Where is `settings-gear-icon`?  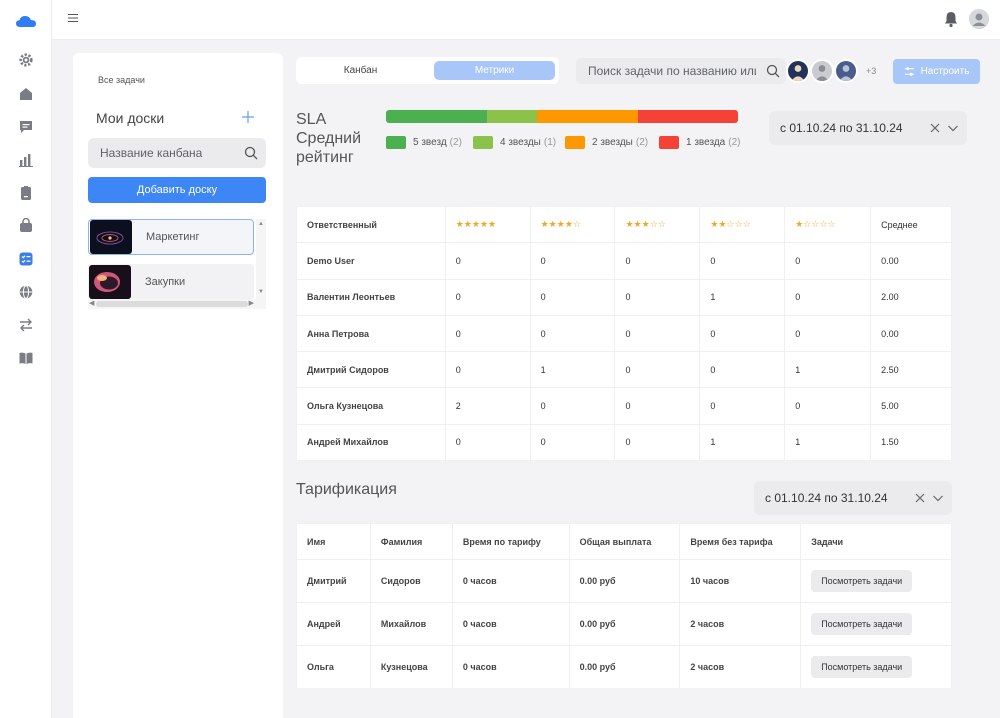 settings-gear-icon is located at coordinates (26, 60).